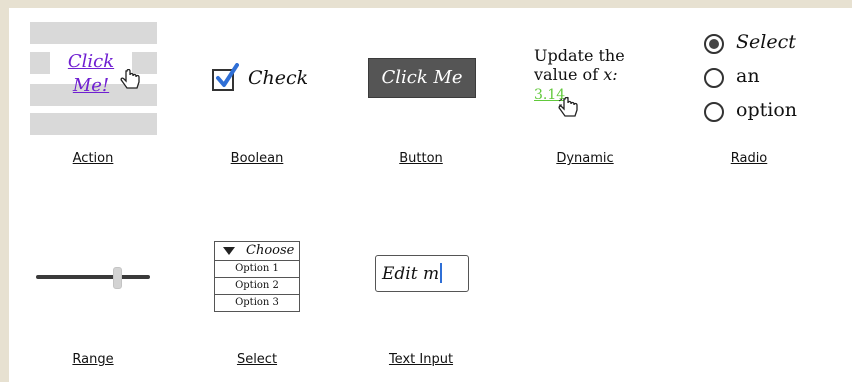  Describe the element at coordinates (270, 250) in the screenshot. I see `select-value: Choose` at that location.